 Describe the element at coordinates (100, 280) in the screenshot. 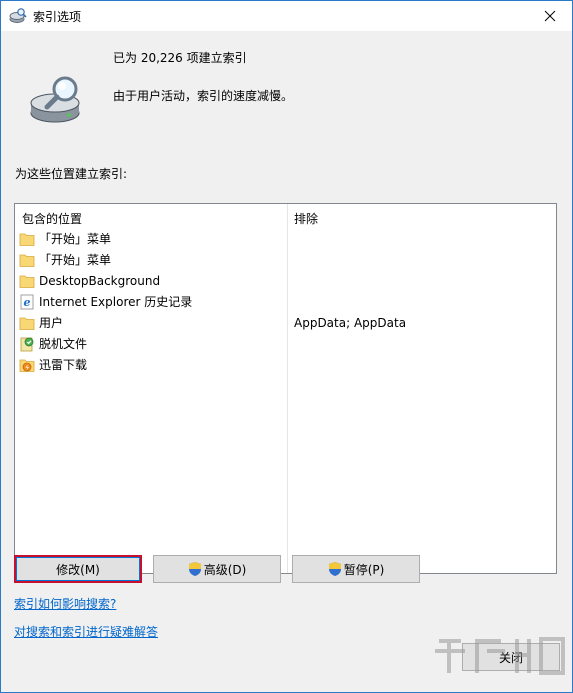

I see `location-name: DesktopBackground` at that location.